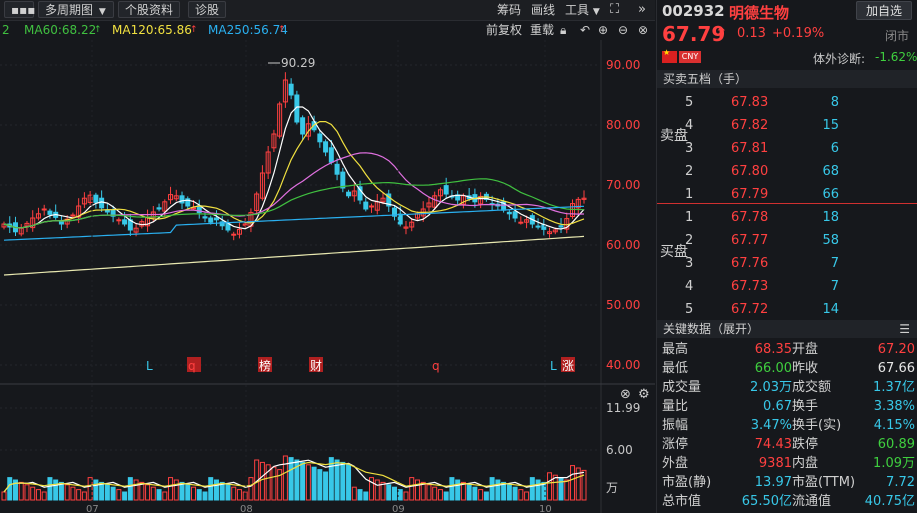 The width and height of the screenshot is (917, 513). What do you see at coordinates (568, 365) in the screenshot?
I see `event-marker: 涨` at bounding box center [568, 365].